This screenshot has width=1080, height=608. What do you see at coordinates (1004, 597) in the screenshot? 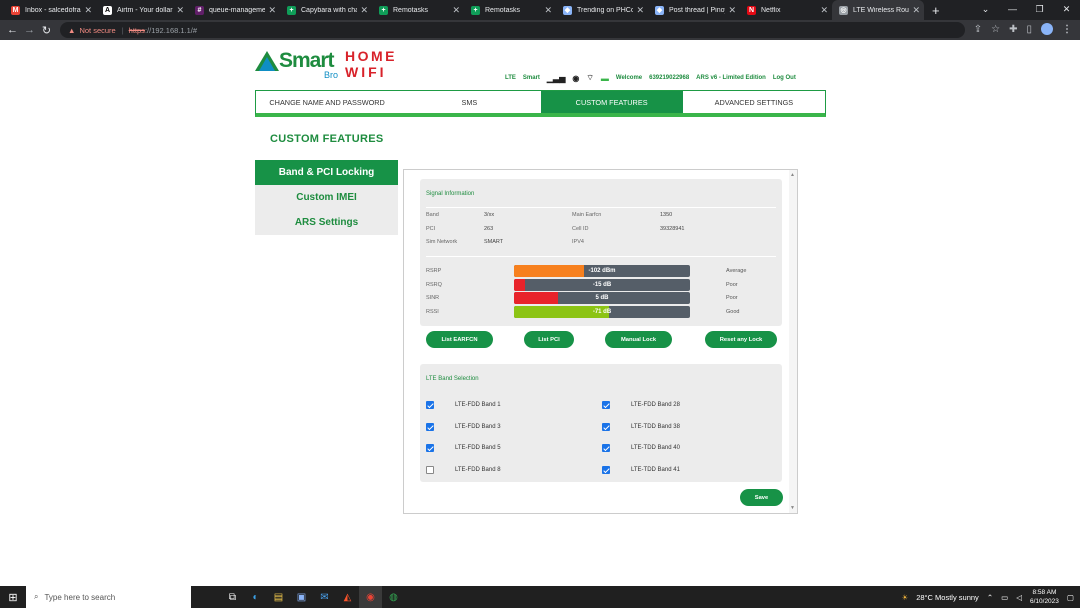
I see `network-icon: ▭` at bounding box center [1004, 597].